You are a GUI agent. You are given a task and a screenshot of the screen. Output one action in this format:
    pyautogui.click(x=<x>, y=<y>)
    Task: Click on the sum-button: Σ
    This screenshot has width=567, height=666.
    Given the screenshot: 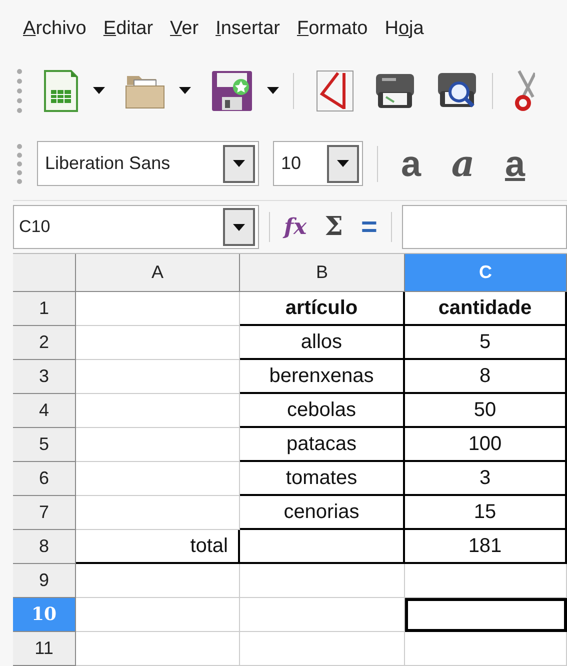 What is the action you would take?
    pyautogui.click(x=333, y=227)
    